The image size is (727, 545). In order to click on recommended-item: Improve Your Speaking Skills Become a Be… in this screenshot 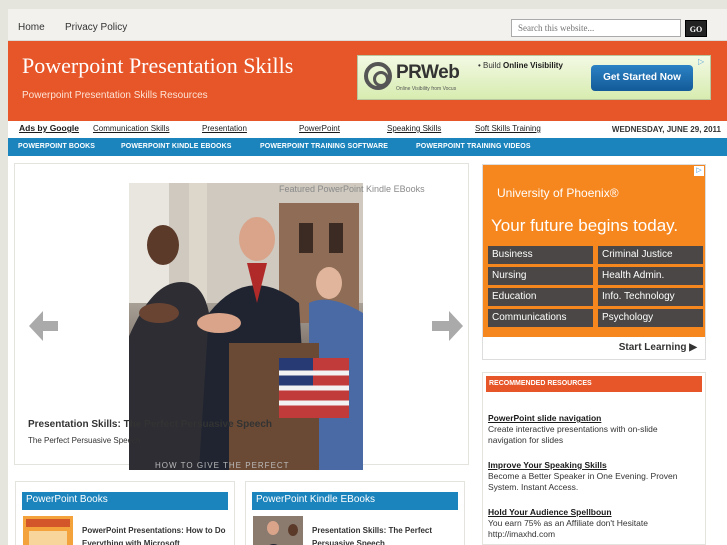, I will do `click(583, 476)`.